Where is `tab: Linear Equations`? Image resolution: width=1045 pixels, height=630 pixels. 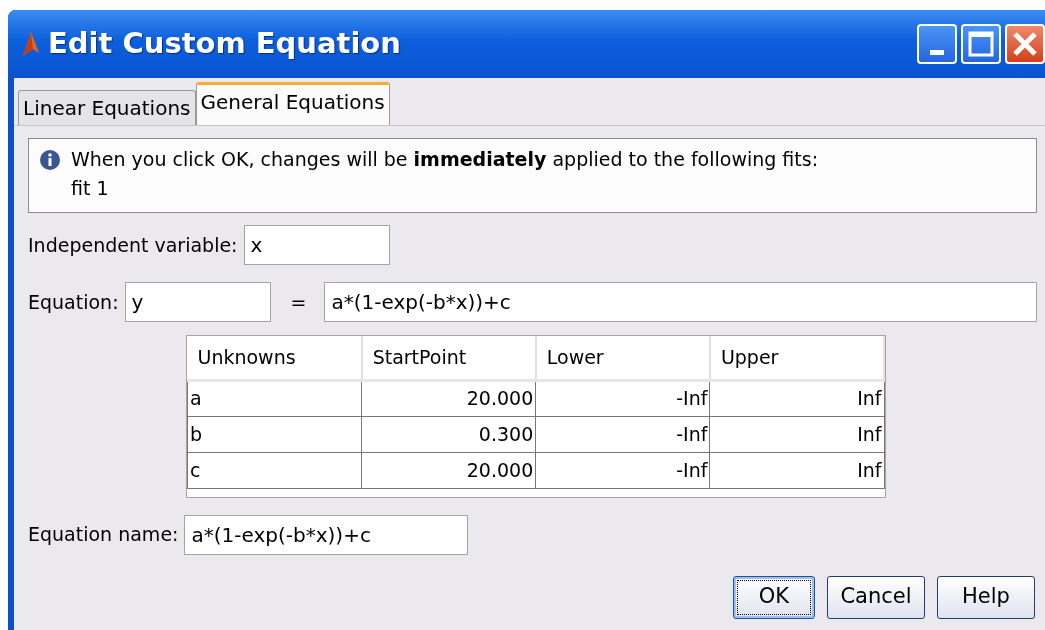 tab: Linear Equations is located at coordinates (107, 107).